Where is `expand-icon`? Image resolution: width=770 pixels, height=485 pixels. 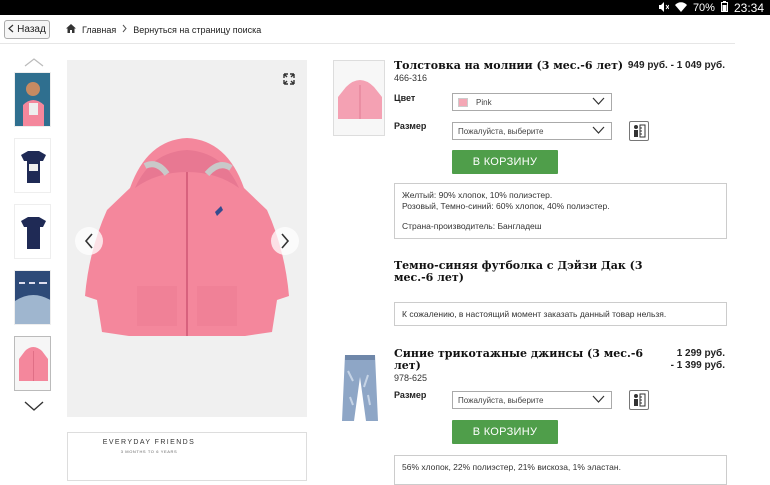
expand-icon is located at coordinates (289, 81).